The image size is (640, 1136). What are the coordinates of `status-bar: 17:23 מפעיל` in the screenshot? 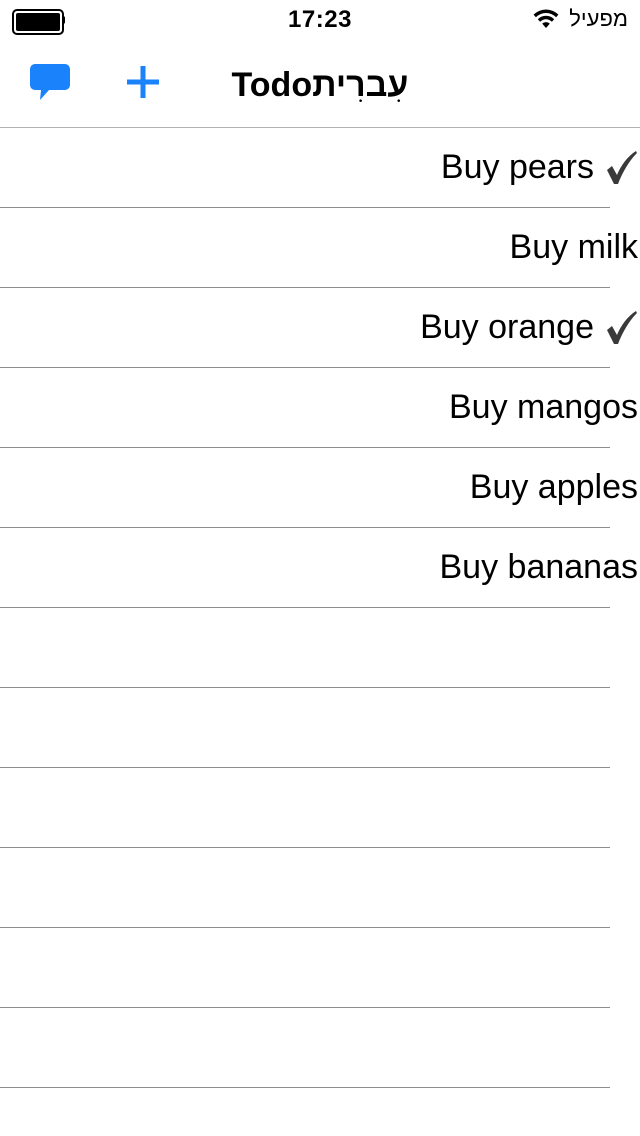 It's located at (320, 20).